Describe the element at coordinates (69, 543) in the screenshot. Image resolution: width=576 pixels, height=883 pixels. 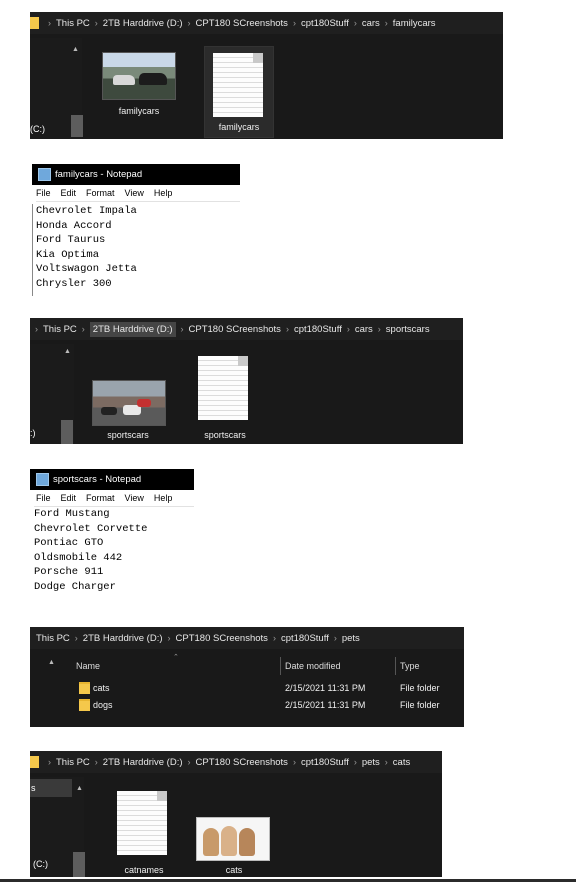
I see `text-line: Pontiac GTO` at that location.